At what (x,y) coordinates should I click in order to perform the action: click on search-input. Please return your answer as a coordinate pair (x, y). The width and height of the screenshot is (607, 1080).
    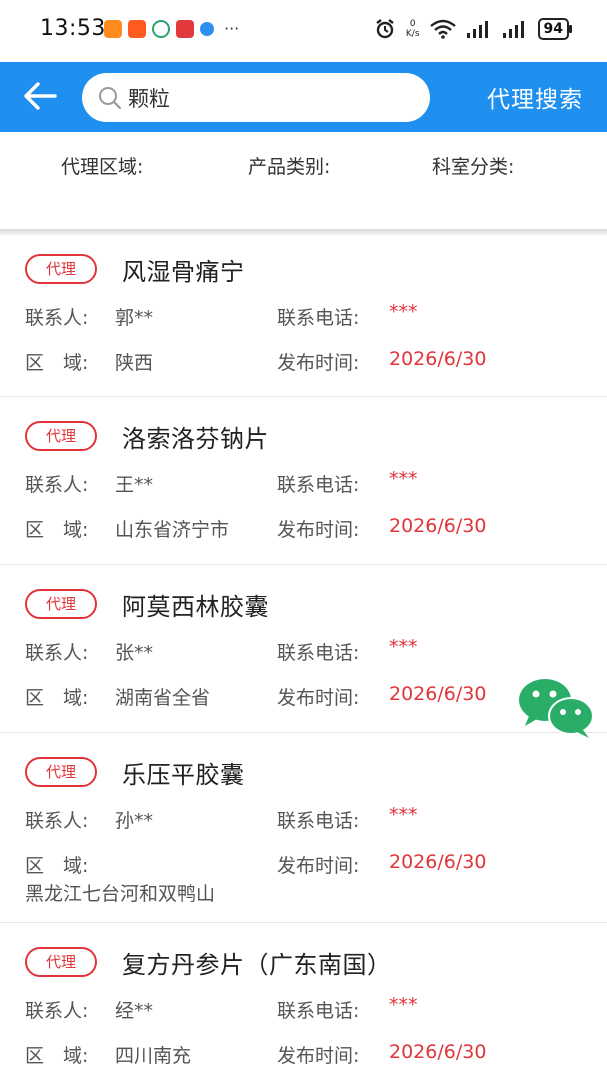
    Looking at the image, I should click on (268, 98).